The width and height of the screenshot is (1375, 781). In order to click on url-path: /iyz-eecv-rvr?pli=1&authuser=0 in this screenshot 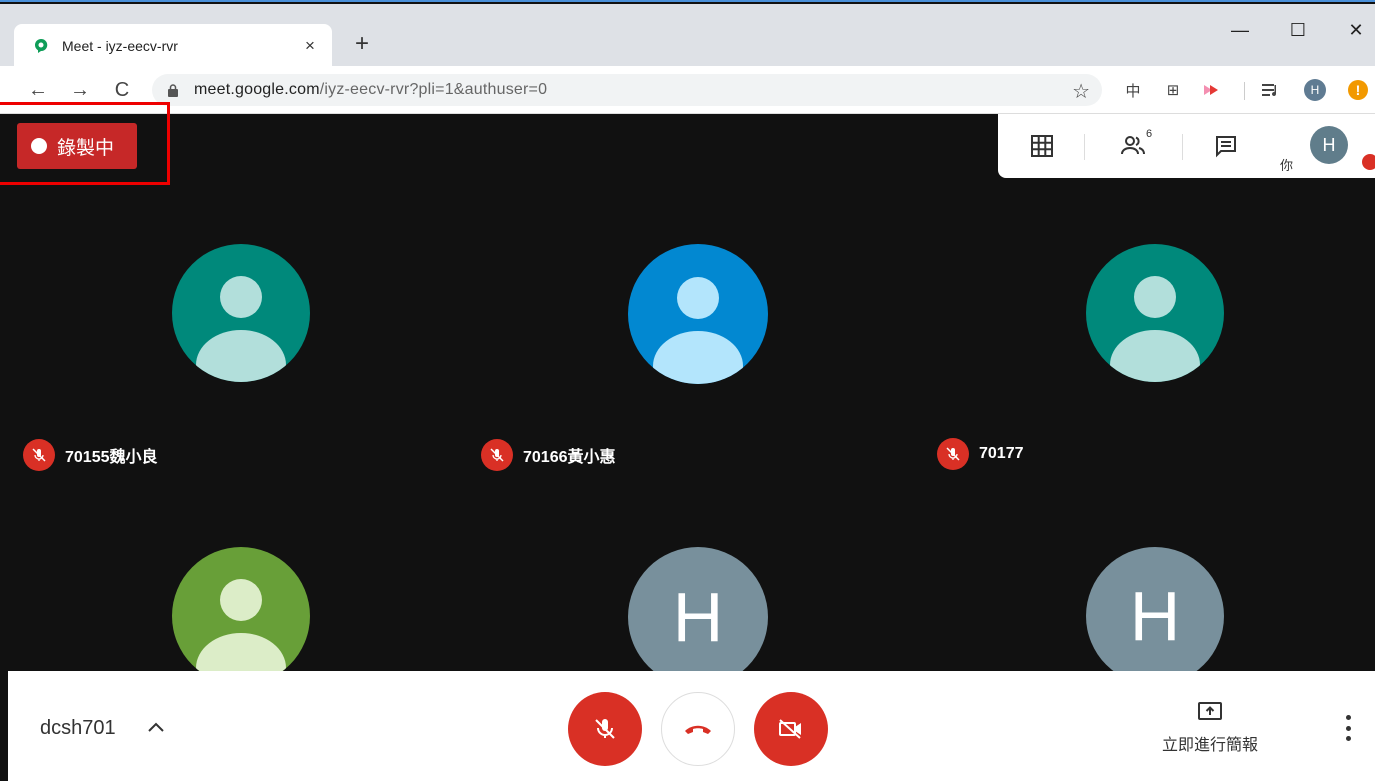, I will do `click(433, 89)`.